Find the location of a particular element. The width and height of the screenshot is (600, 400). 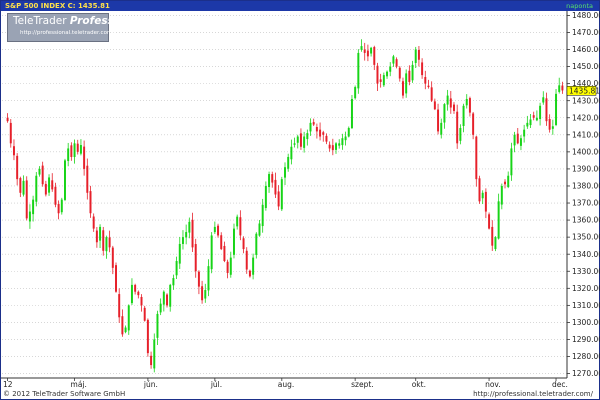

last-price-label: 1435.81 is located at coordinates (584, 90).